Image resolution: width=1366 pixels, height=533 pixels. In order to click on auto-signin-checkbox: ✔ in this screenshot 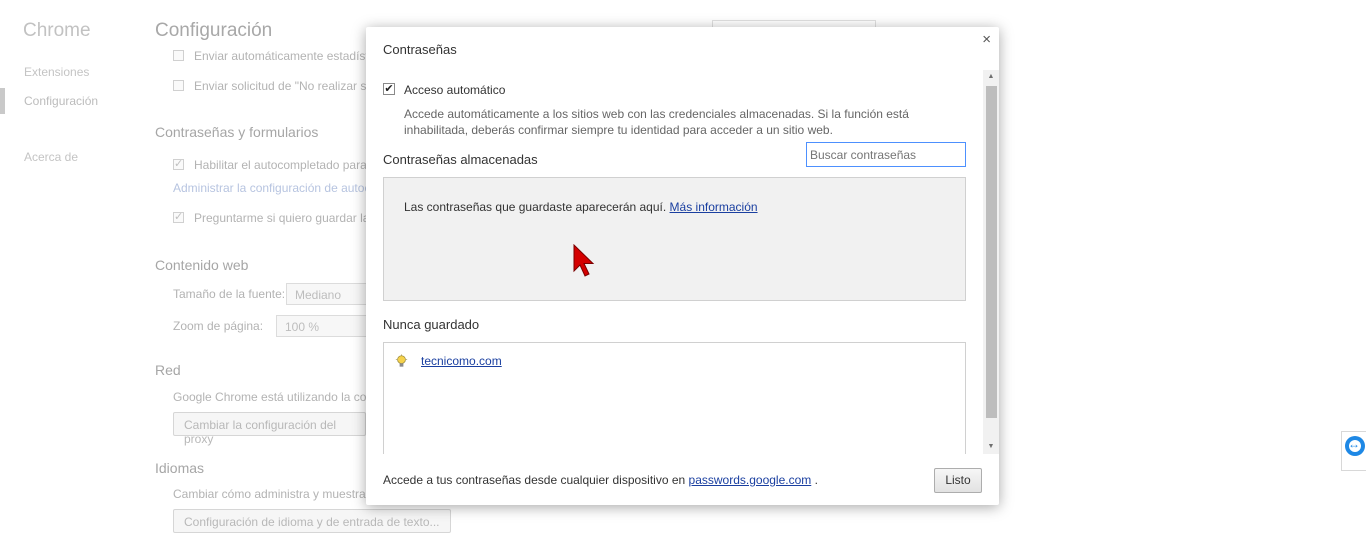, I will do `click(389, 89)`.